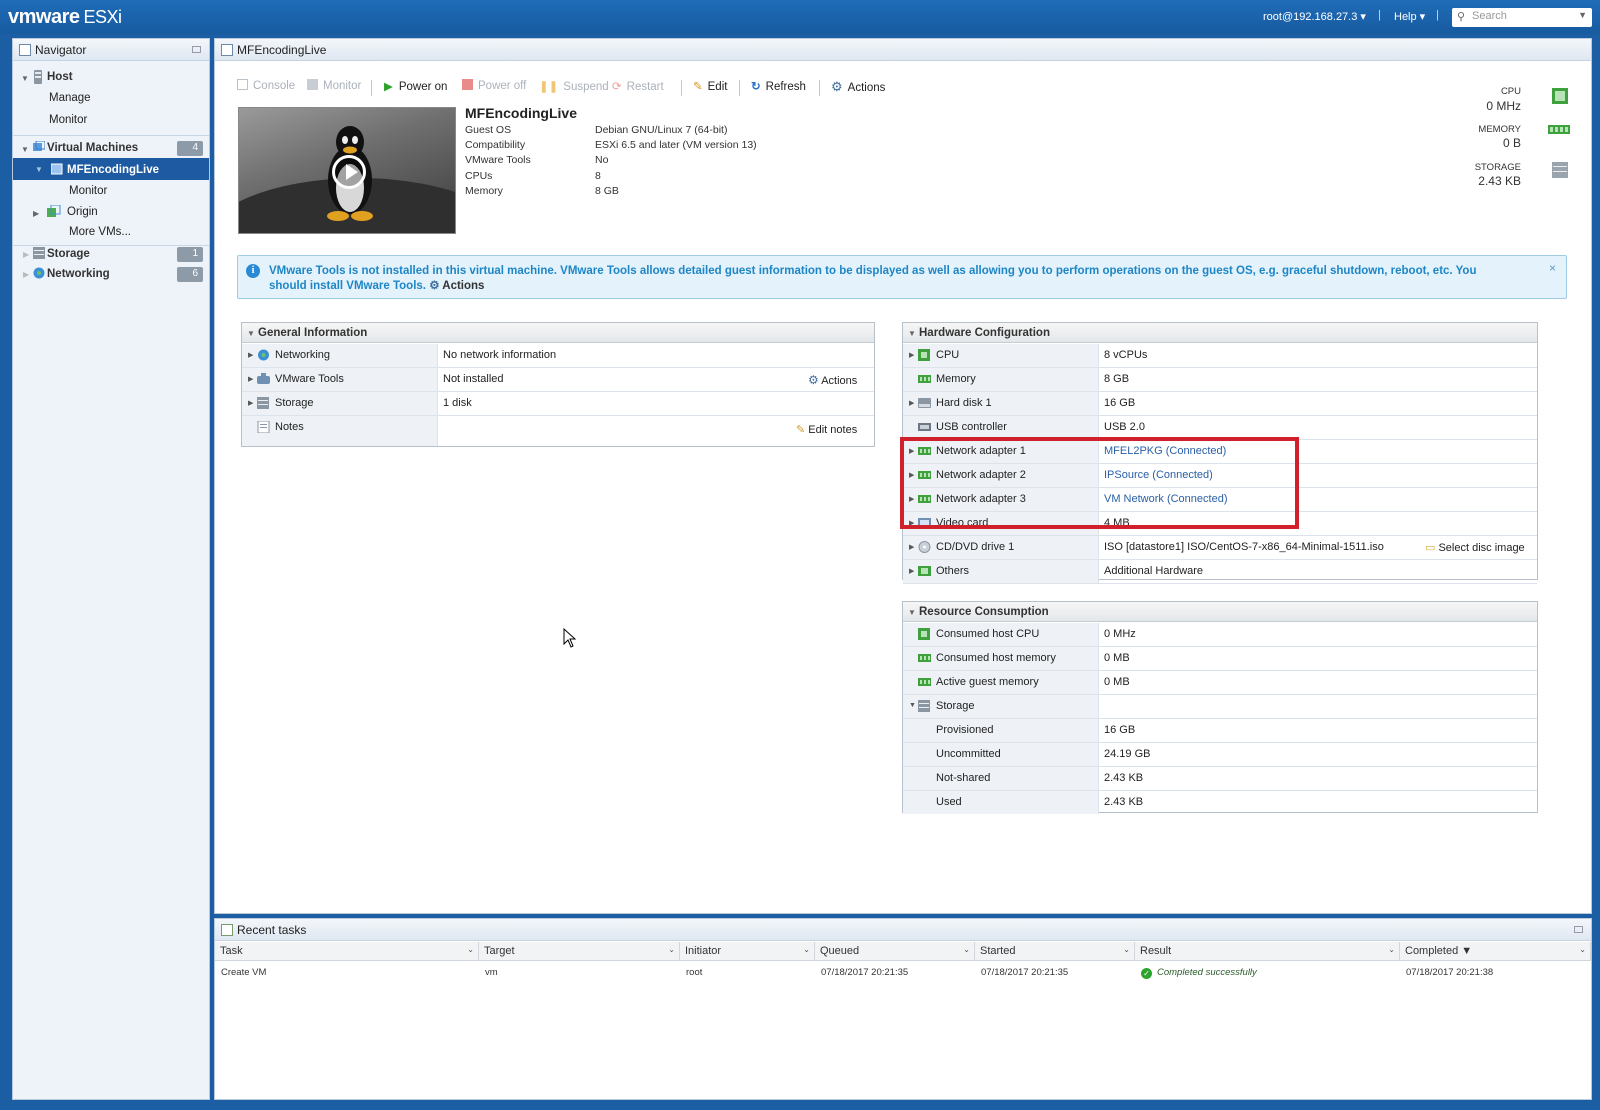 Image resolution: width=1600 pixels, height=1110 pixels. I want to click on console-button: Console, so click(266, 85).